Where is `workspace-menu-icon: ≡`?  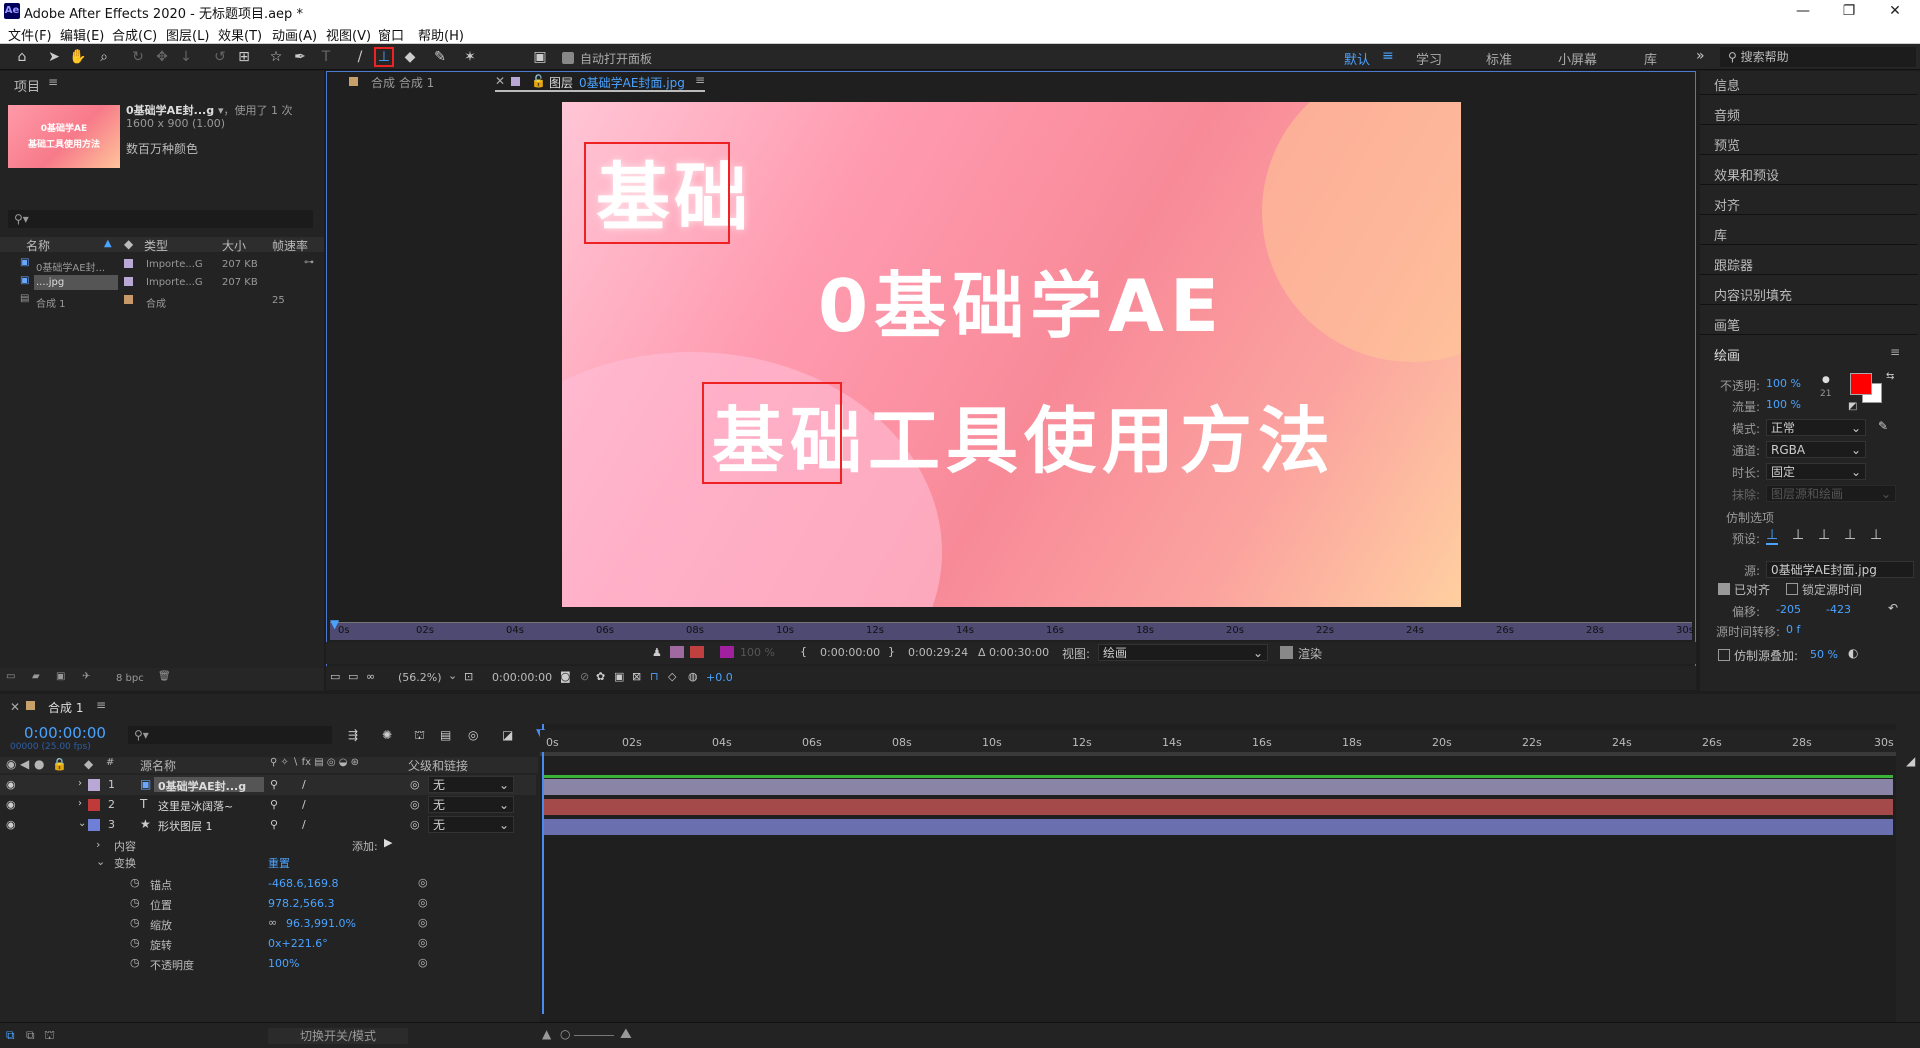 workspace-menu-icon: ≡ is located at coordinates (1388, 56).